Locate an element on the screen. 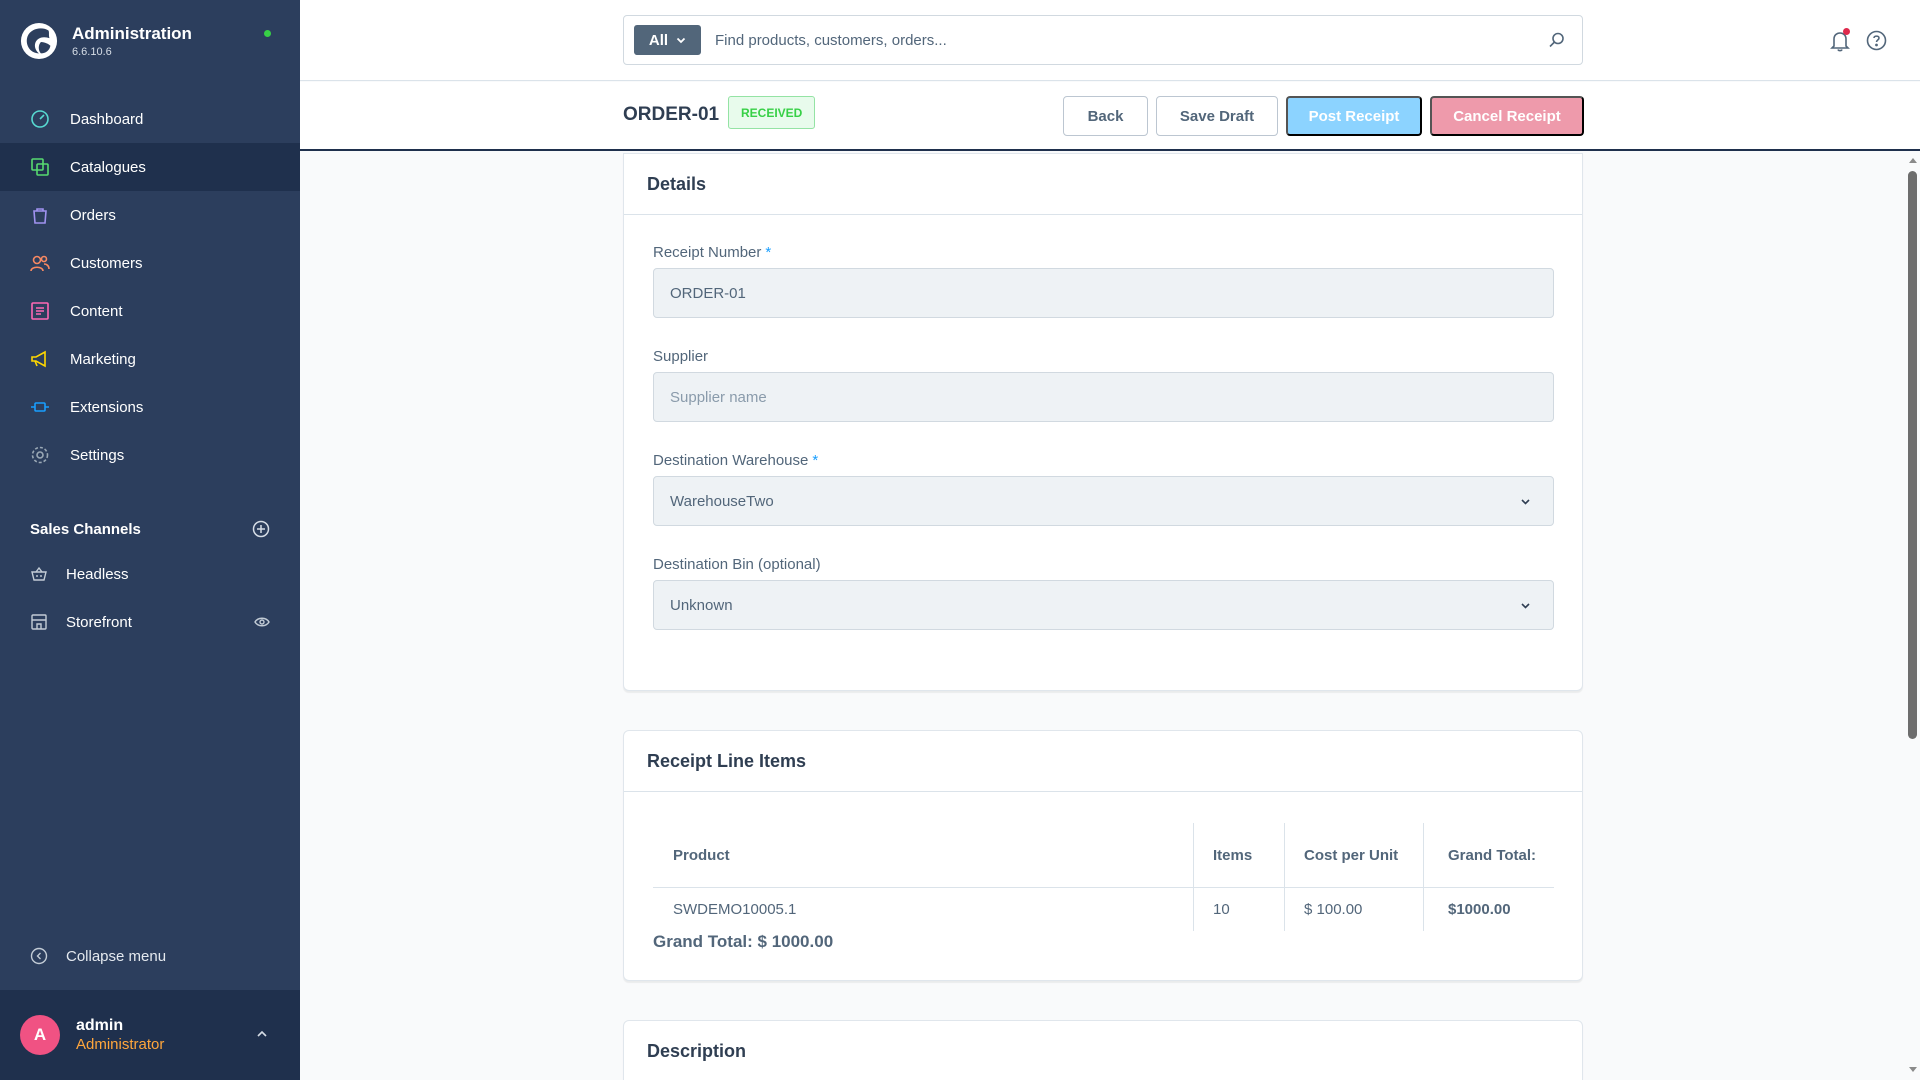 The height and width of the screenshot is (1080, 1920). help-circle-icon is located at coordinates (1876, 40).